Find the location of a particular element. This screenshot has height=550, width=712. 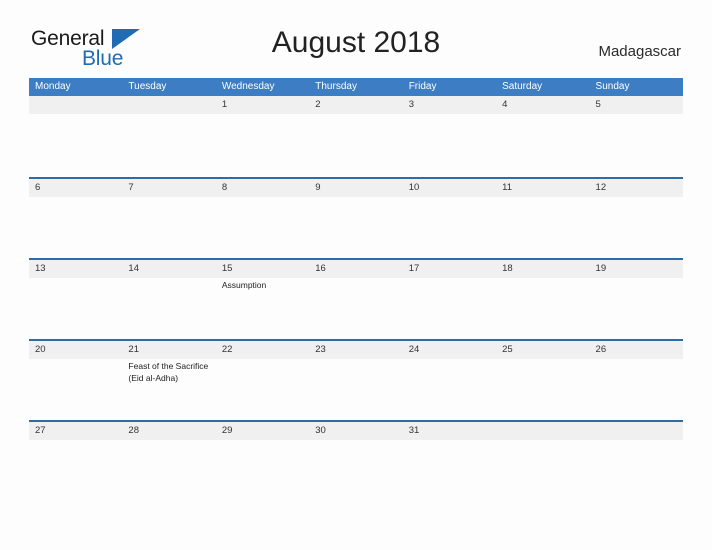

day-number: 28 is located at coordinates (133, 430).